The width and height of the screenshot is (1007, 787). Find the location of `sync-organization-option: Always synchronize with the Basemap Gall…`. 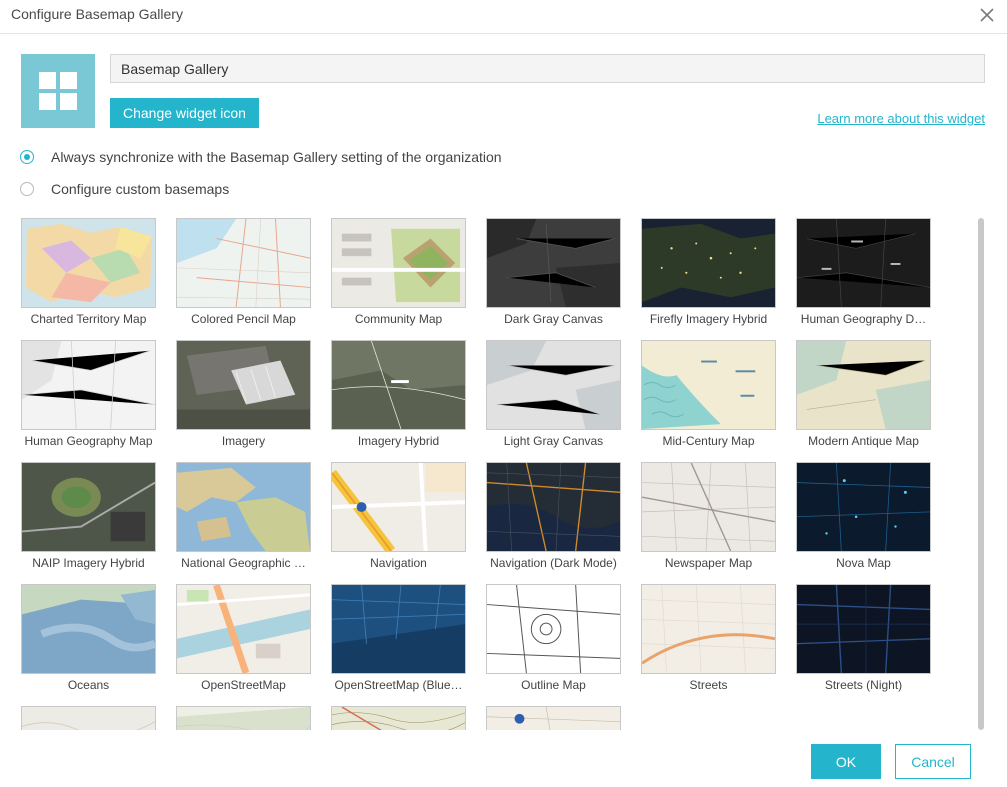

sync-organization-option: Always synchronize with the Basemap Gall… is located at coordinates (261, 157).